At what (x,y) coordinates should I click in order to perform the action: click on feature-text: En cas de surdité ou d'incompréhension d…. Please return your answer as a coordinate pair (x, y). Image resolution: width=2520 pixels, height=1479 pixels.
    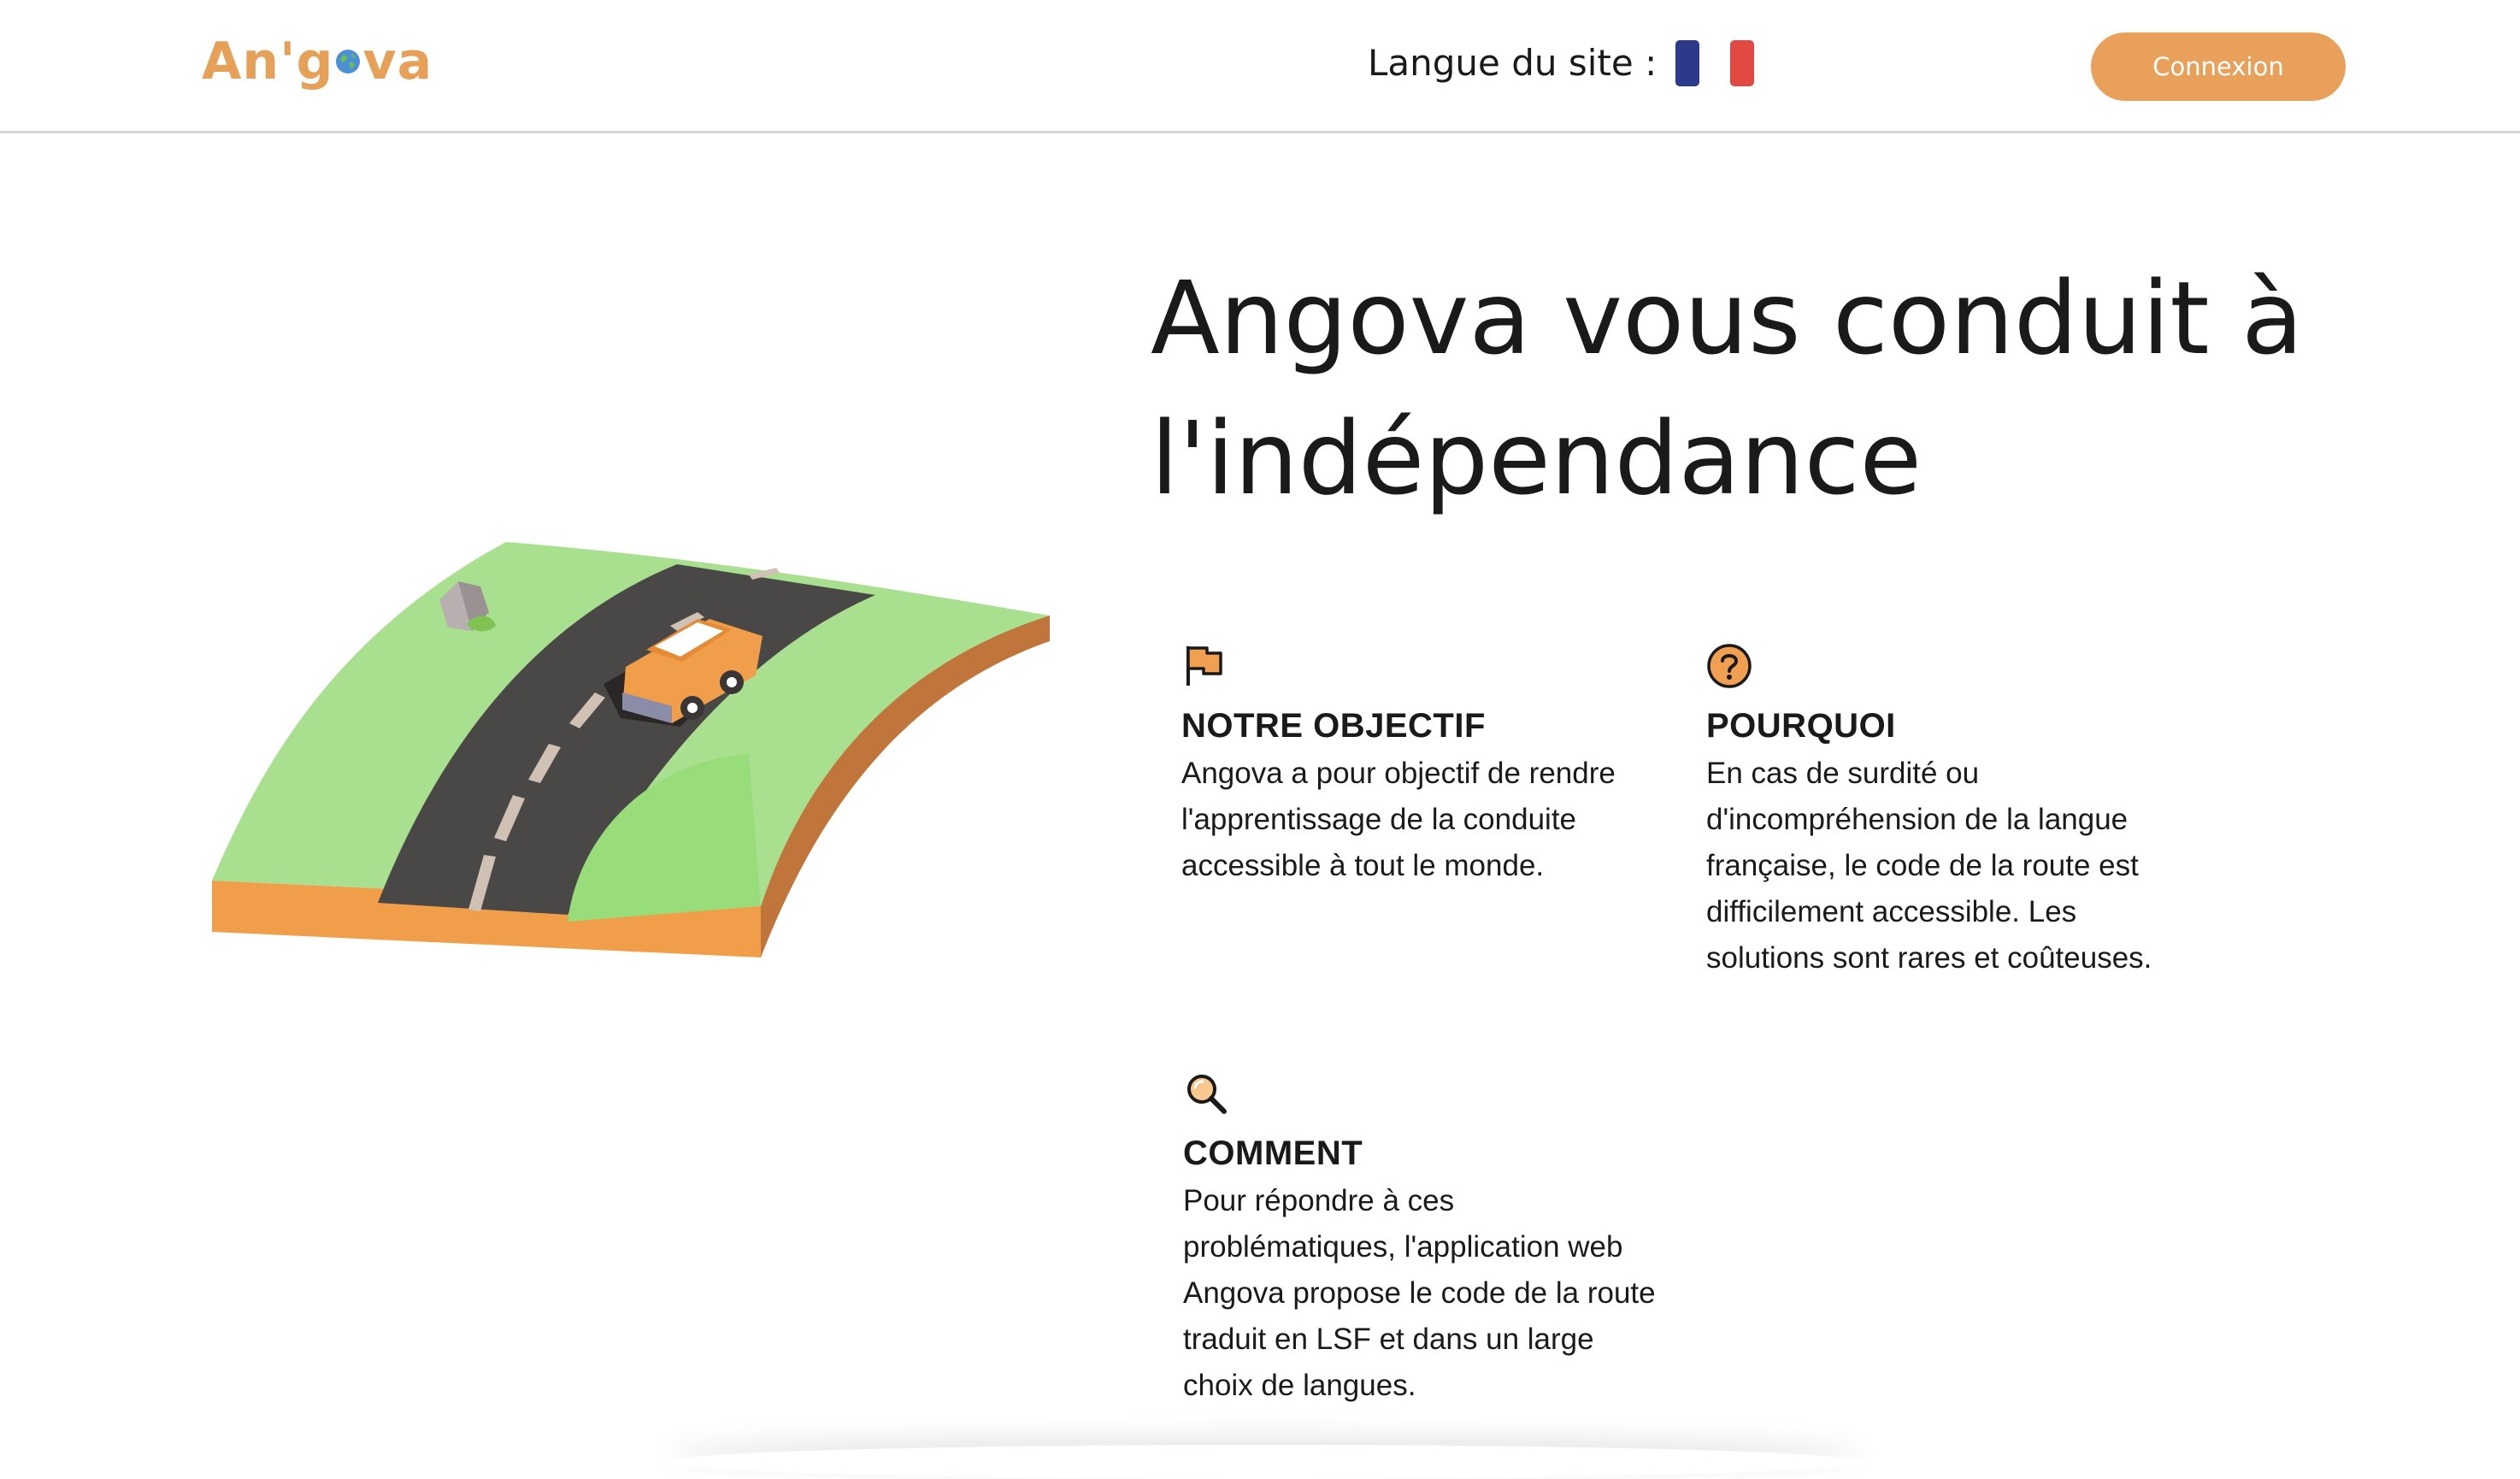
    Looking at the image, I should click on (1929, 866).